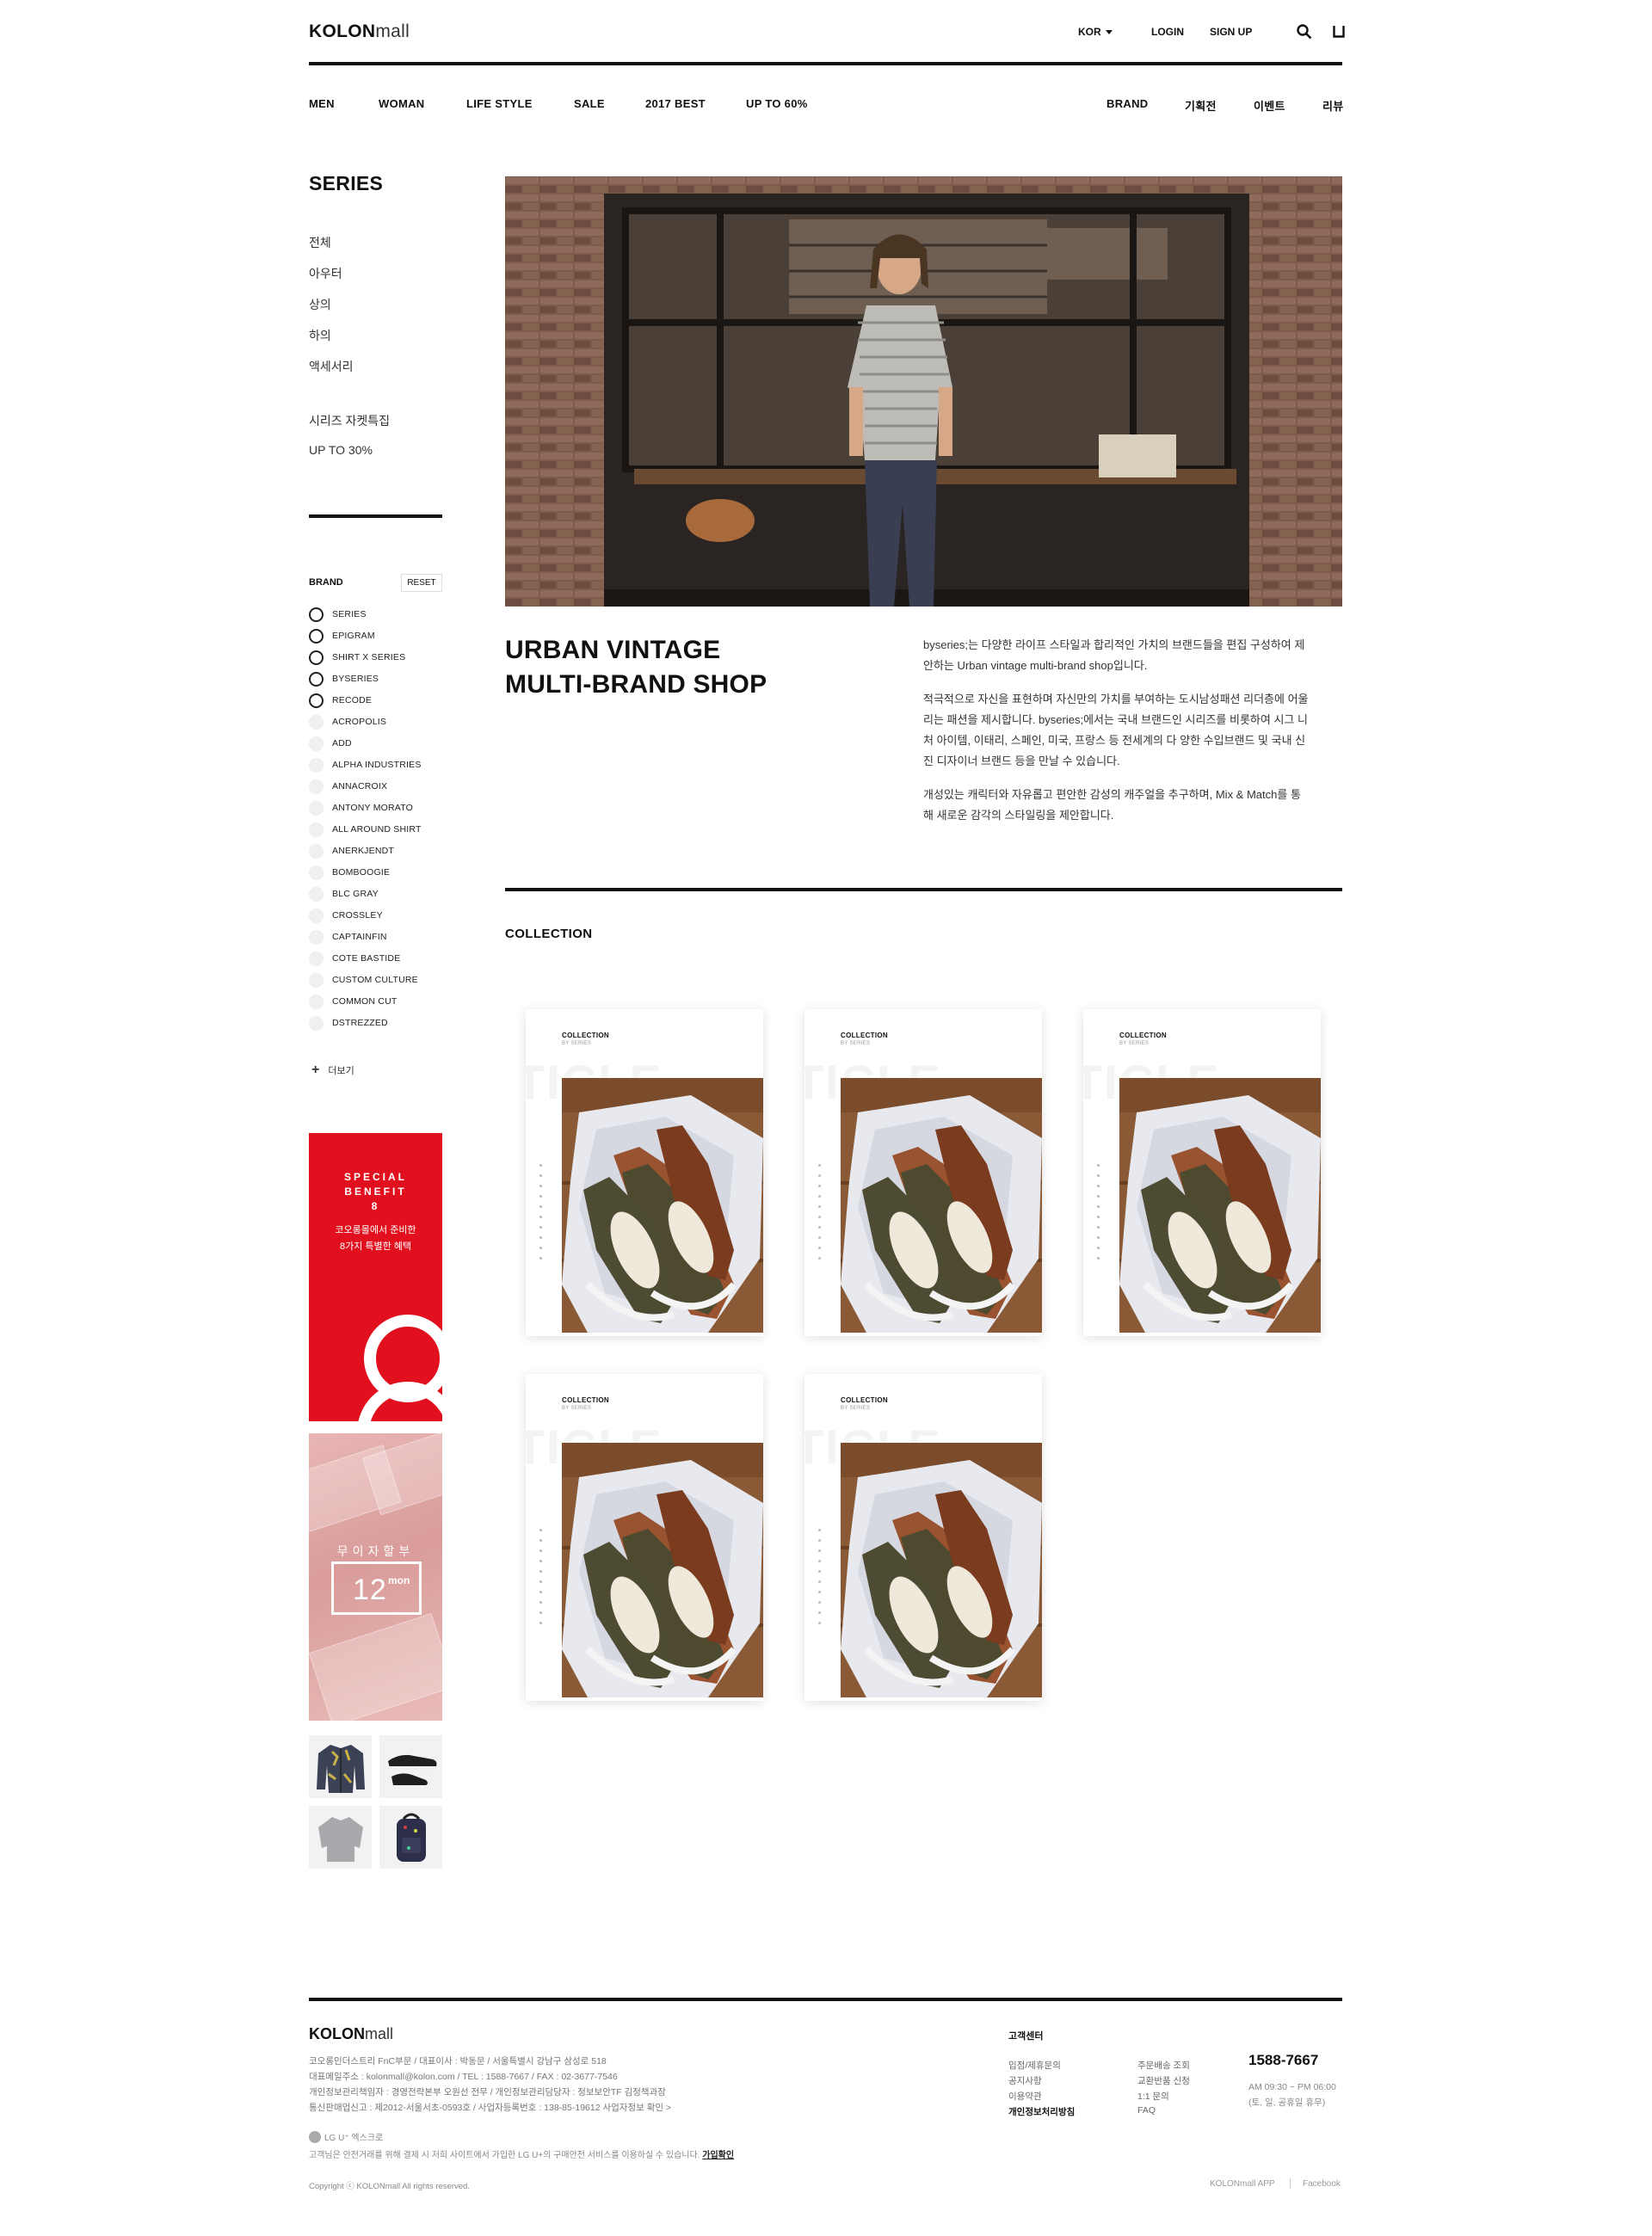 The width and height of the screenshot is (1652, 2236). I want to click on brand-option: SHIRT X SERIES, so click(357, 657).